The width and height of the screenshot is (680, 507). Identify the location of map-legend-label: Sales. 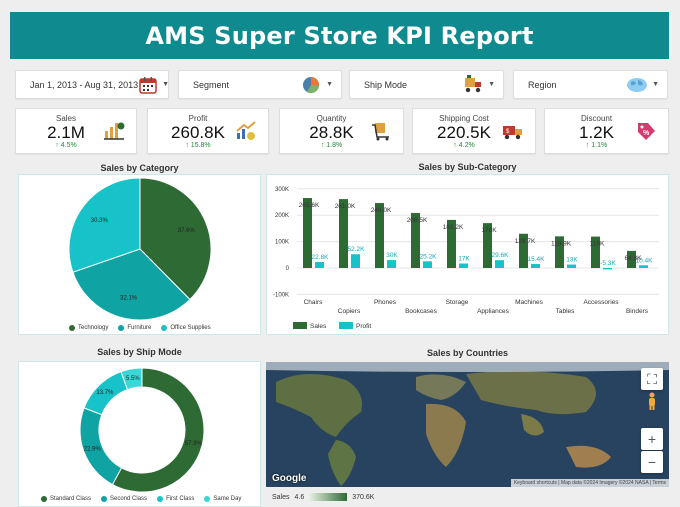
(281, 497).